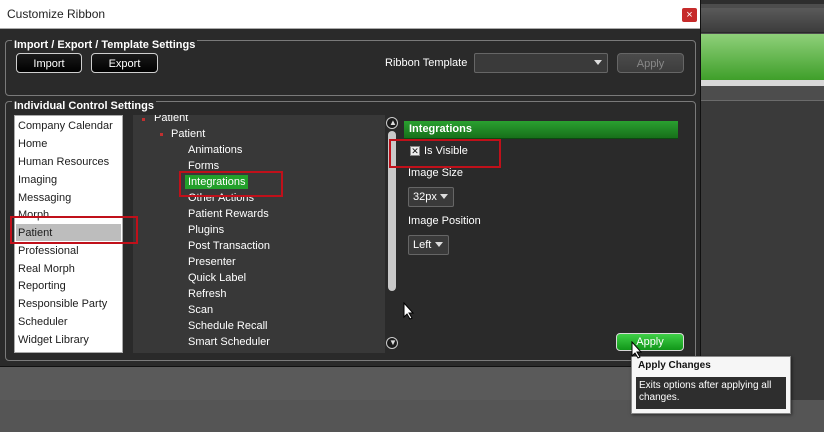 The width and height of the screenshot is (824, 432). Describe the element at coordinates (188, 134) in the screenshot. I see `tree-group: Patient` at that location.